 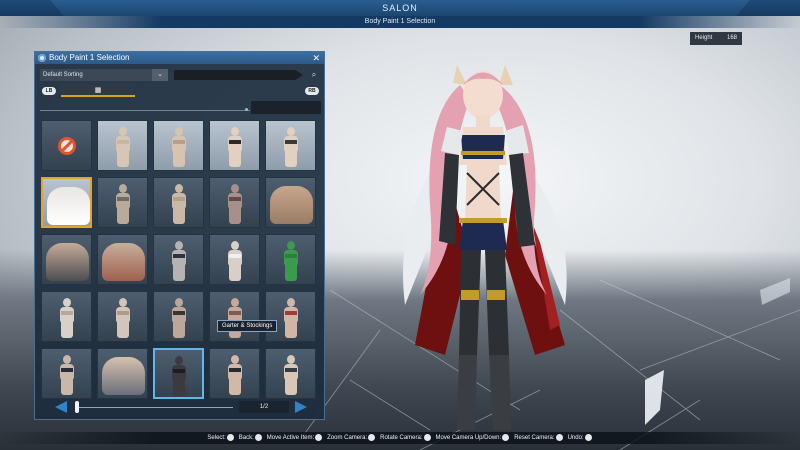 I want to click on control-hint-label: Move Camera Up/Down:, so click(x=468, y=438).